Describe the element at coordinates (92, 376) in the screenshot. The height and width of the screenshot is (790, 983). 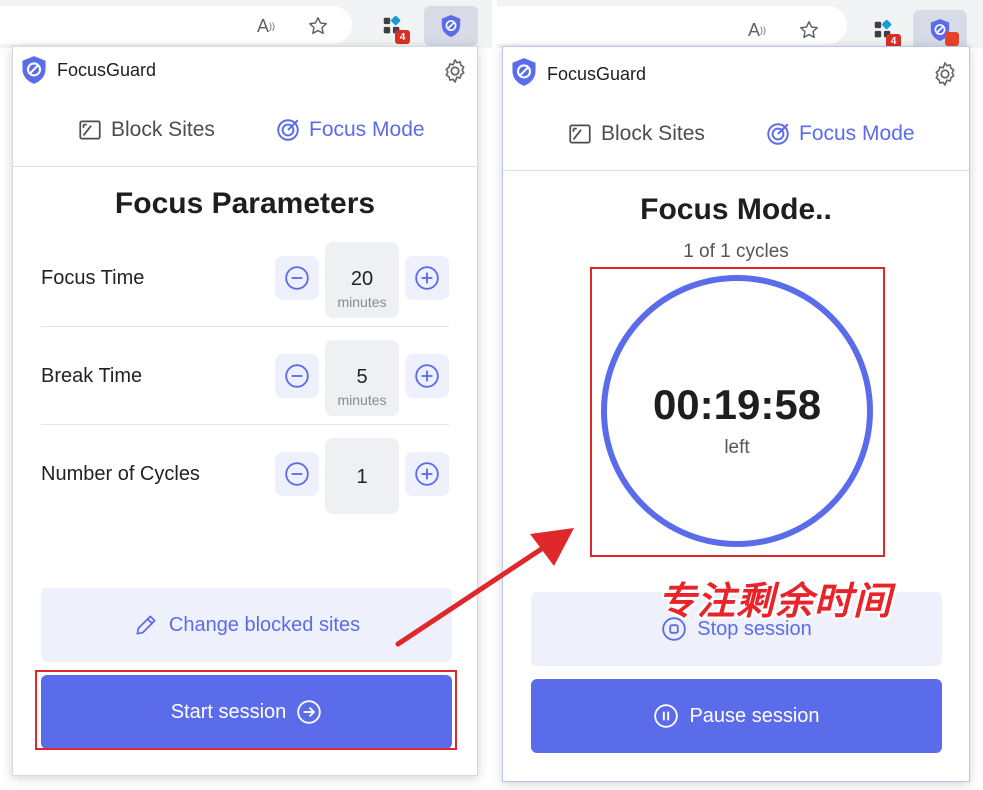
I see `break-time-label: Break Time` at that location.